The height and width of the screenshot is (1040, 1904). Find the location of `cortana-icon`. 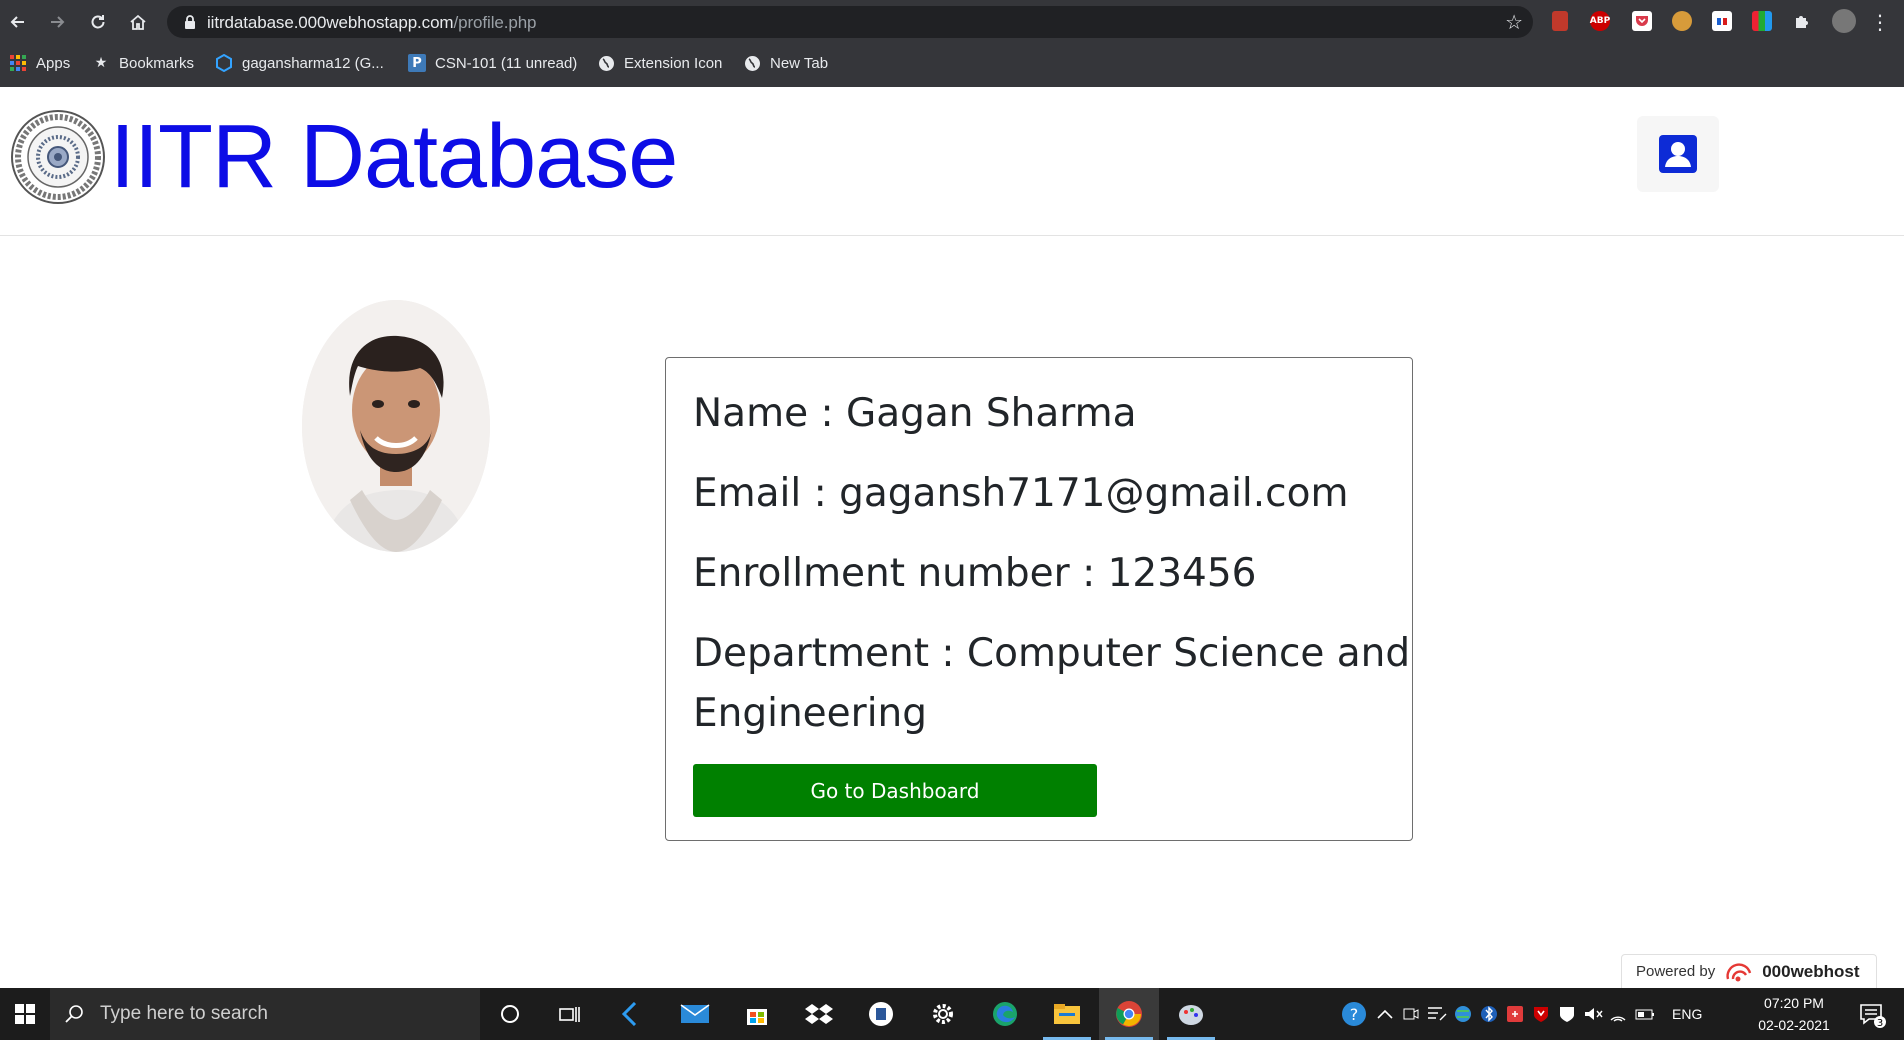

cortana-icon is located at coordinates (510, 1014).